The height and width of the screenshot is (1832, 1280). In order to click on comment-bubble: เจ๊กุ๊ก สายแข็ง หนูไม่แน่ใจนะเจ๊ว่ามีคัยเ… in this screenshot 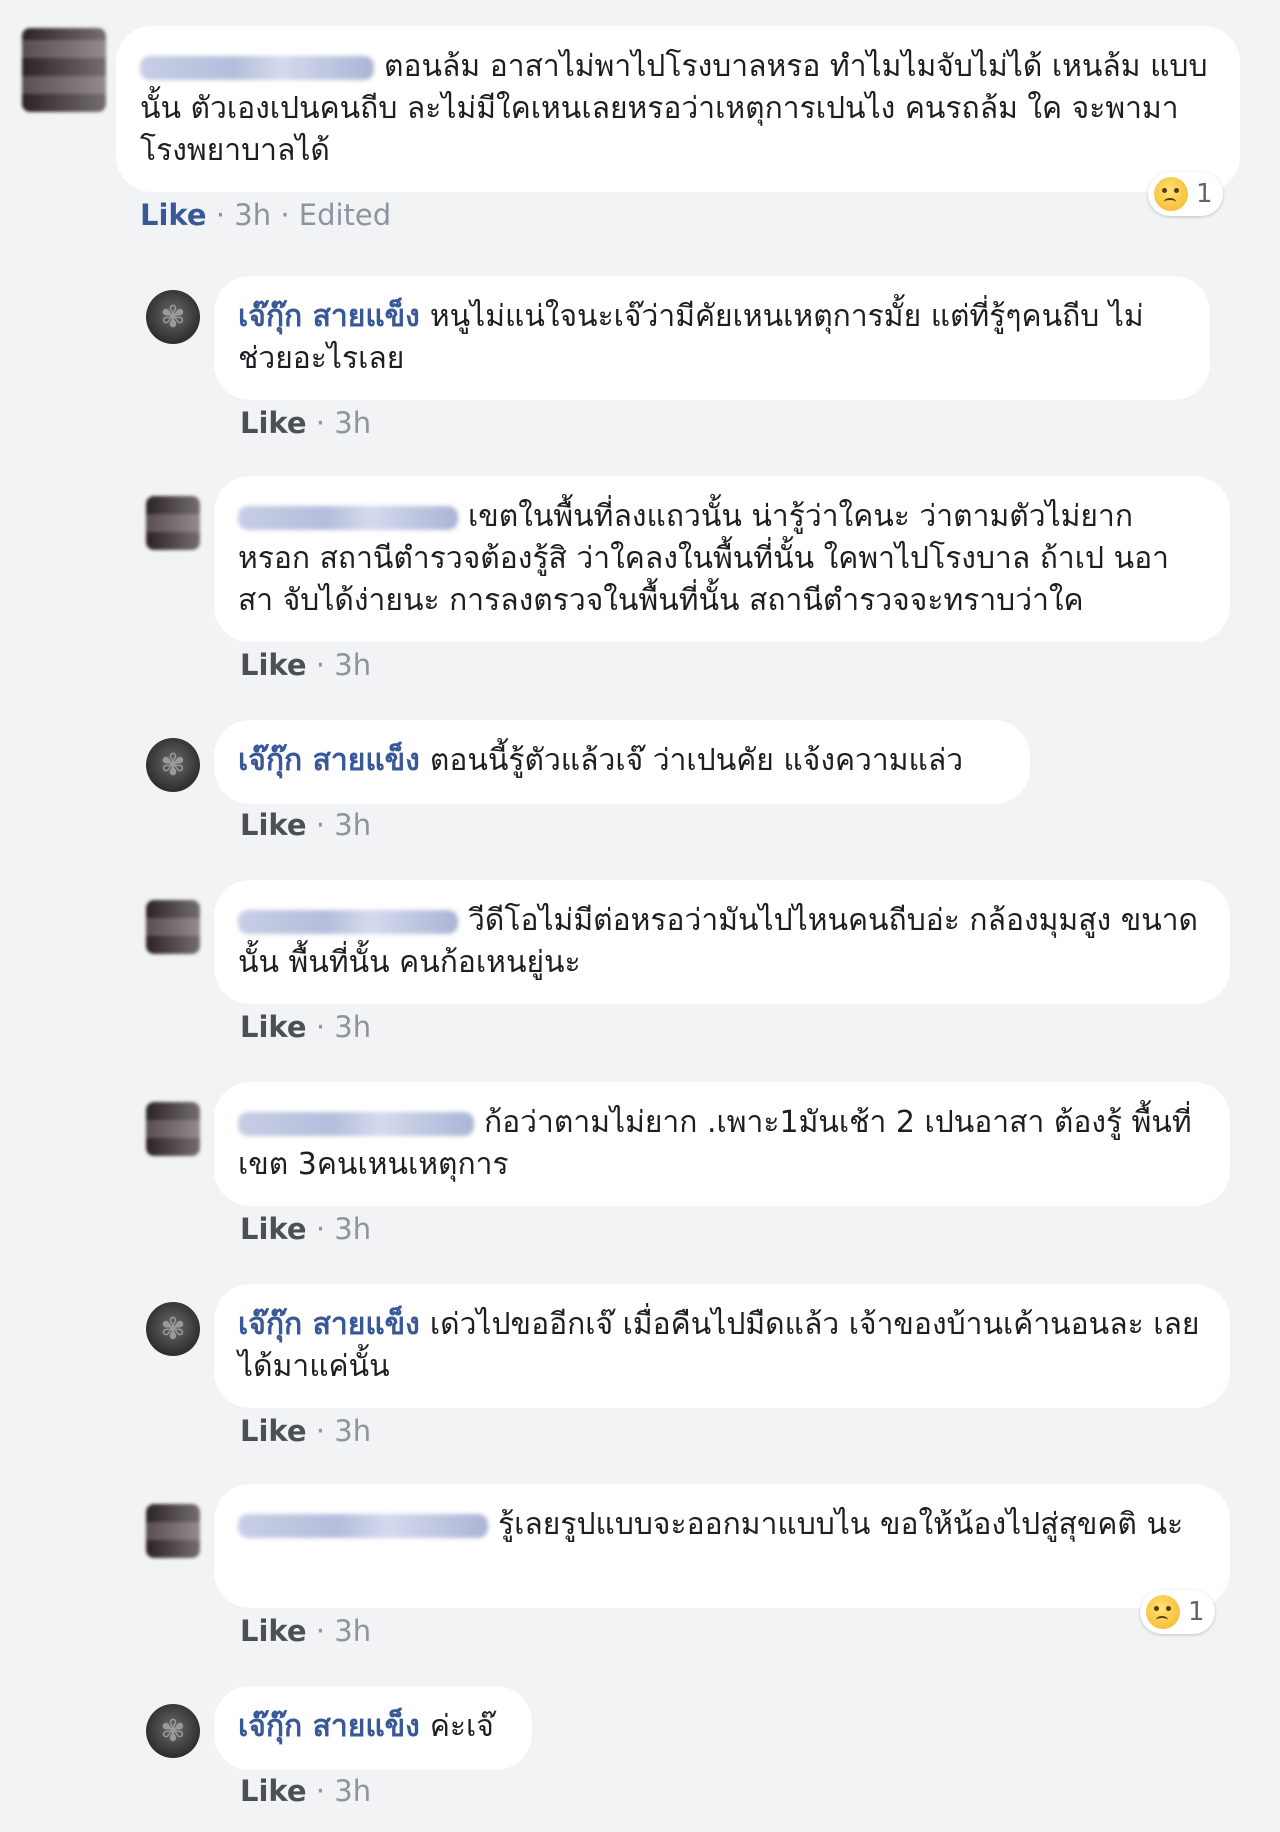, I will do `click(712, 338)`.